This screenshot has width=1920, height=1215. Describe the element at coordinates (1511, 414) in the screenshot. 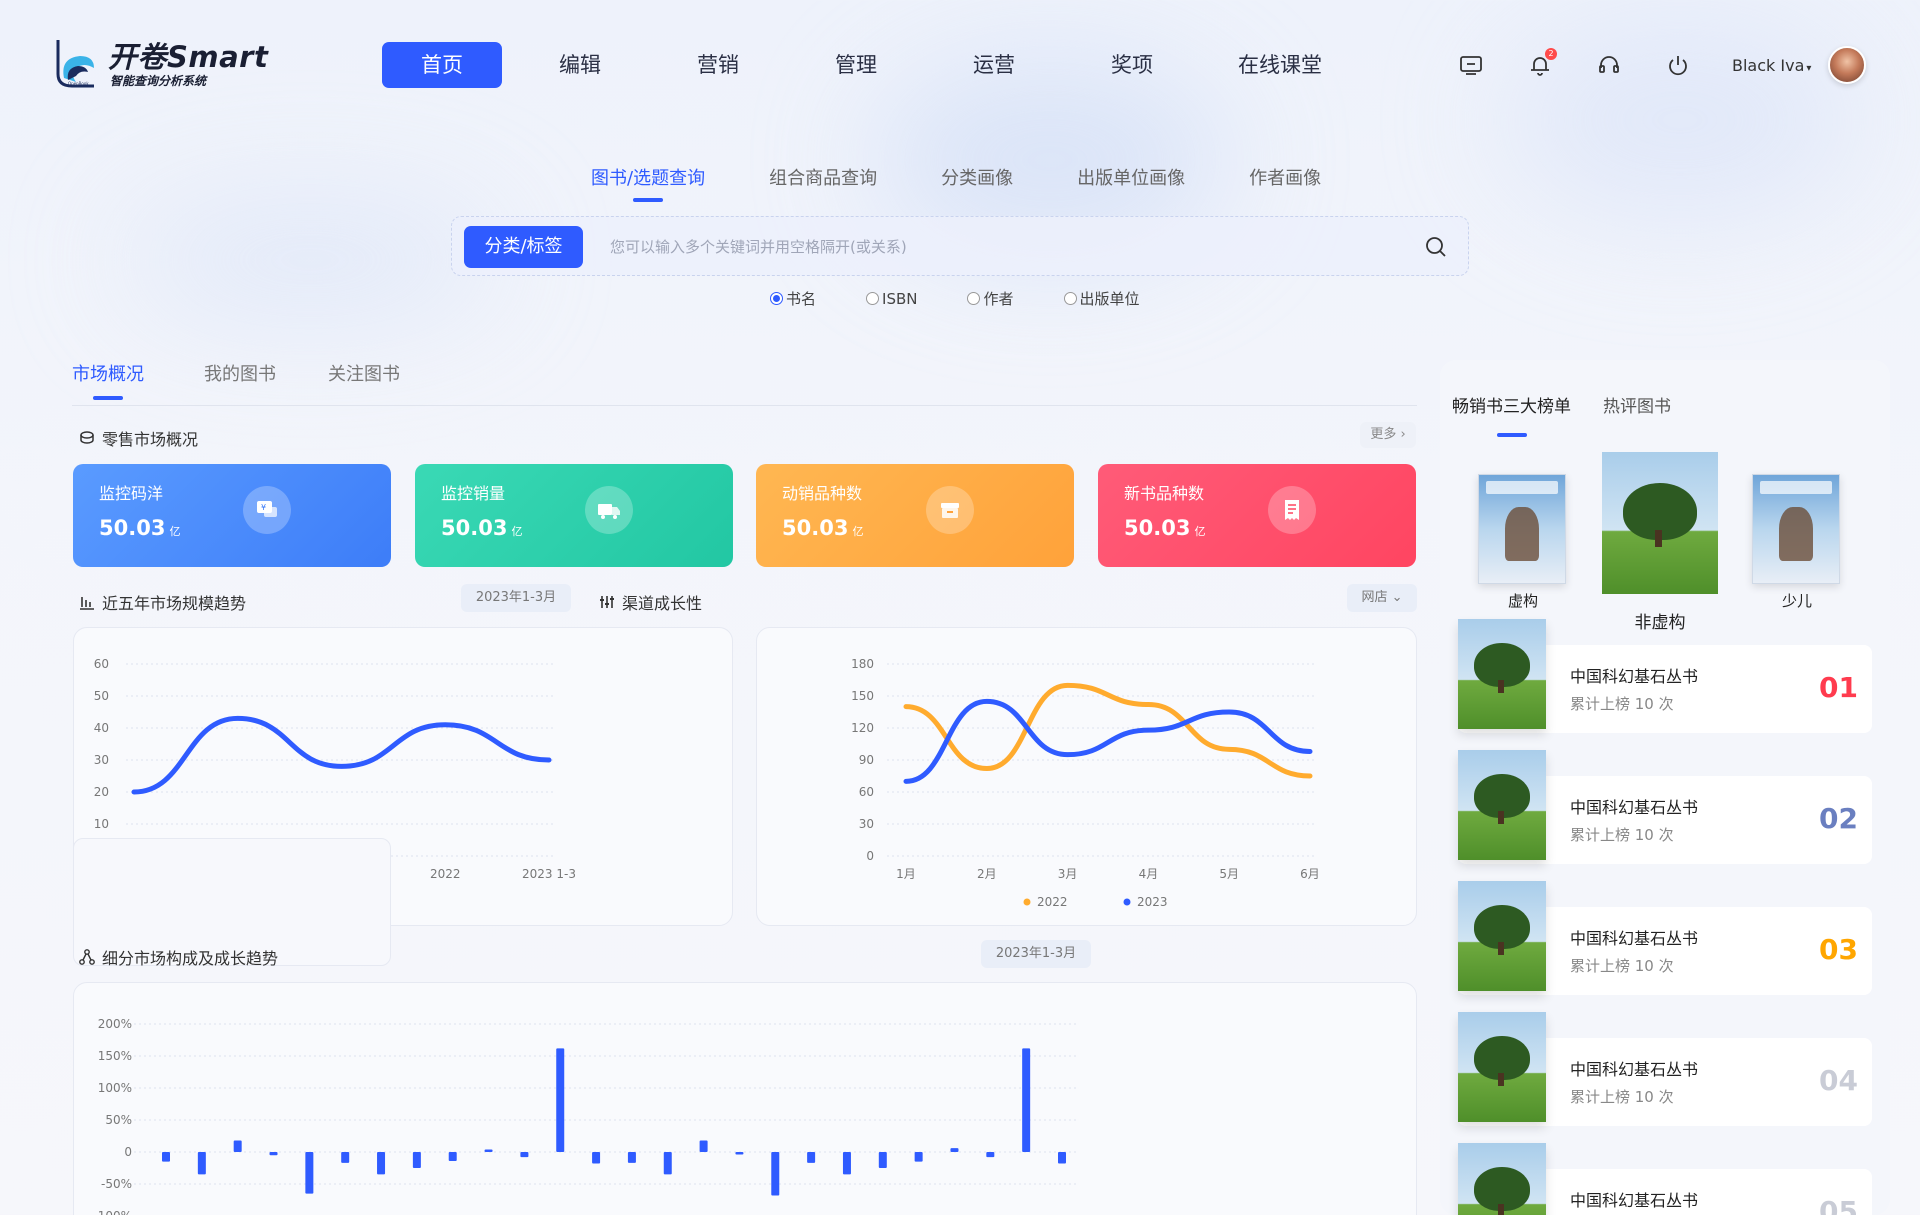

I see `tab-bestseller-lists: 畅销书三大榜单` at that location.